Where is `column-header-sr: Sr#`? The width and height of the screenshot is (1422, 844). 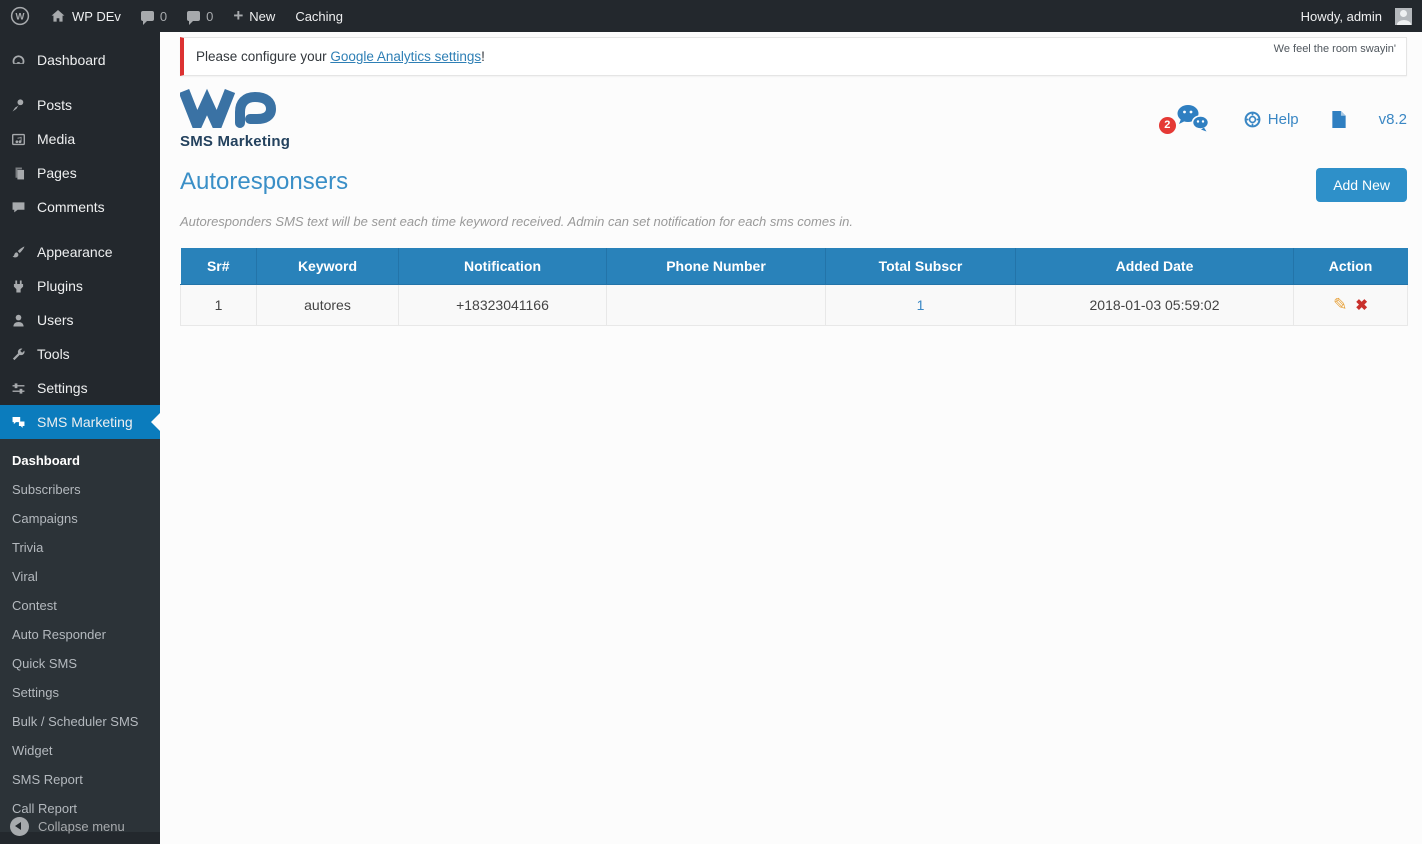 column-header-sr: Sr# is located at coordinates (218, 266).